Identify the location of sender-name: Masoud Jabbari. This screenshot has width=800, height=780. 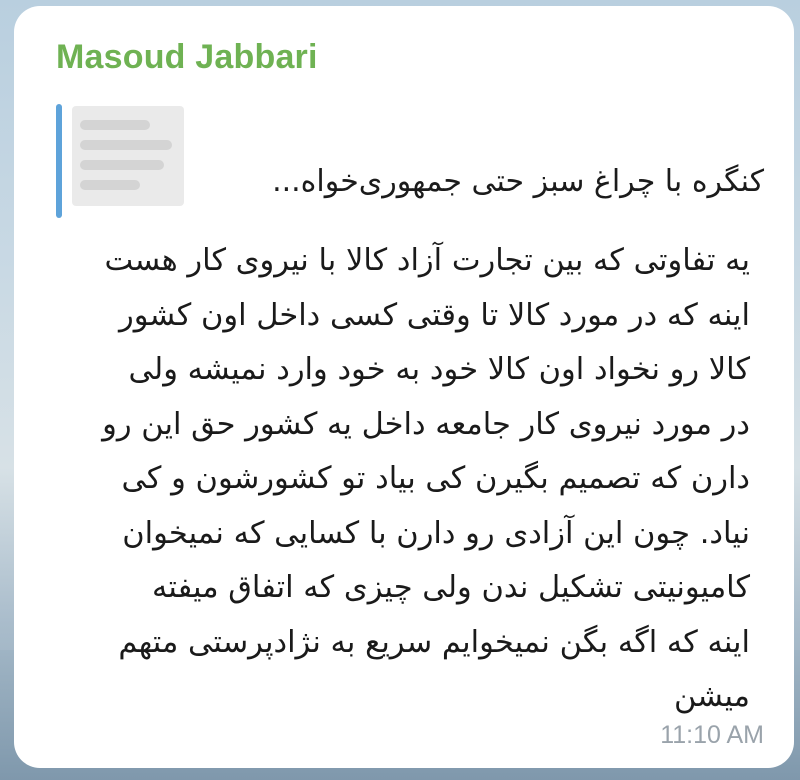
(187, 57).